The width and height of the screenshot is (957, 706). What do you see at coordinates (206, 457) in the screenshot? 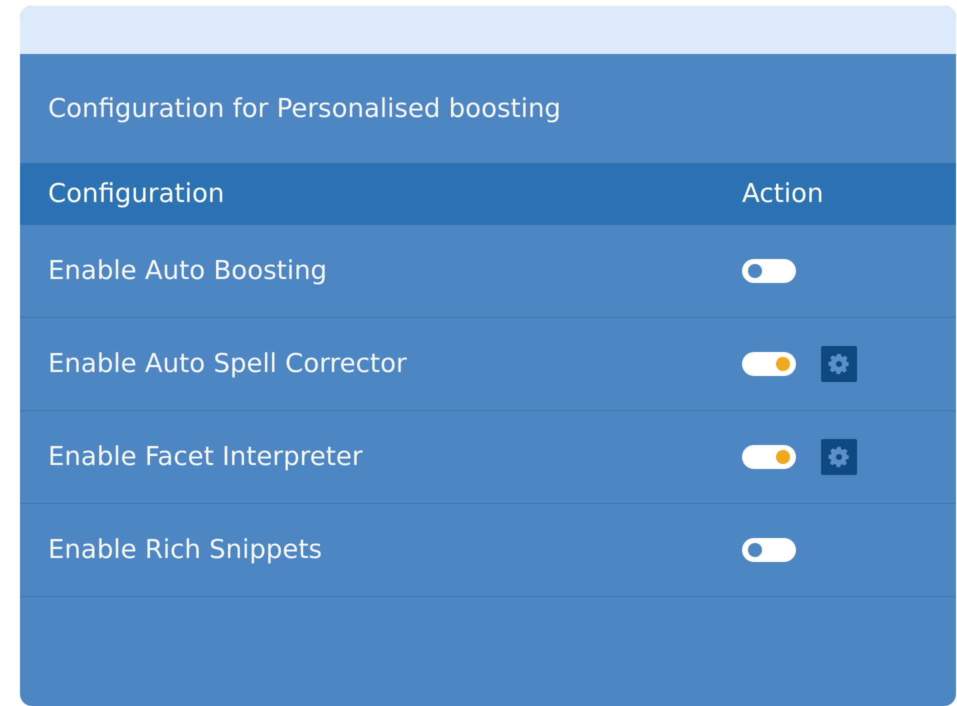
I see `setting-label: Enable Facet Interpreter` at bounding box center [206, 457].